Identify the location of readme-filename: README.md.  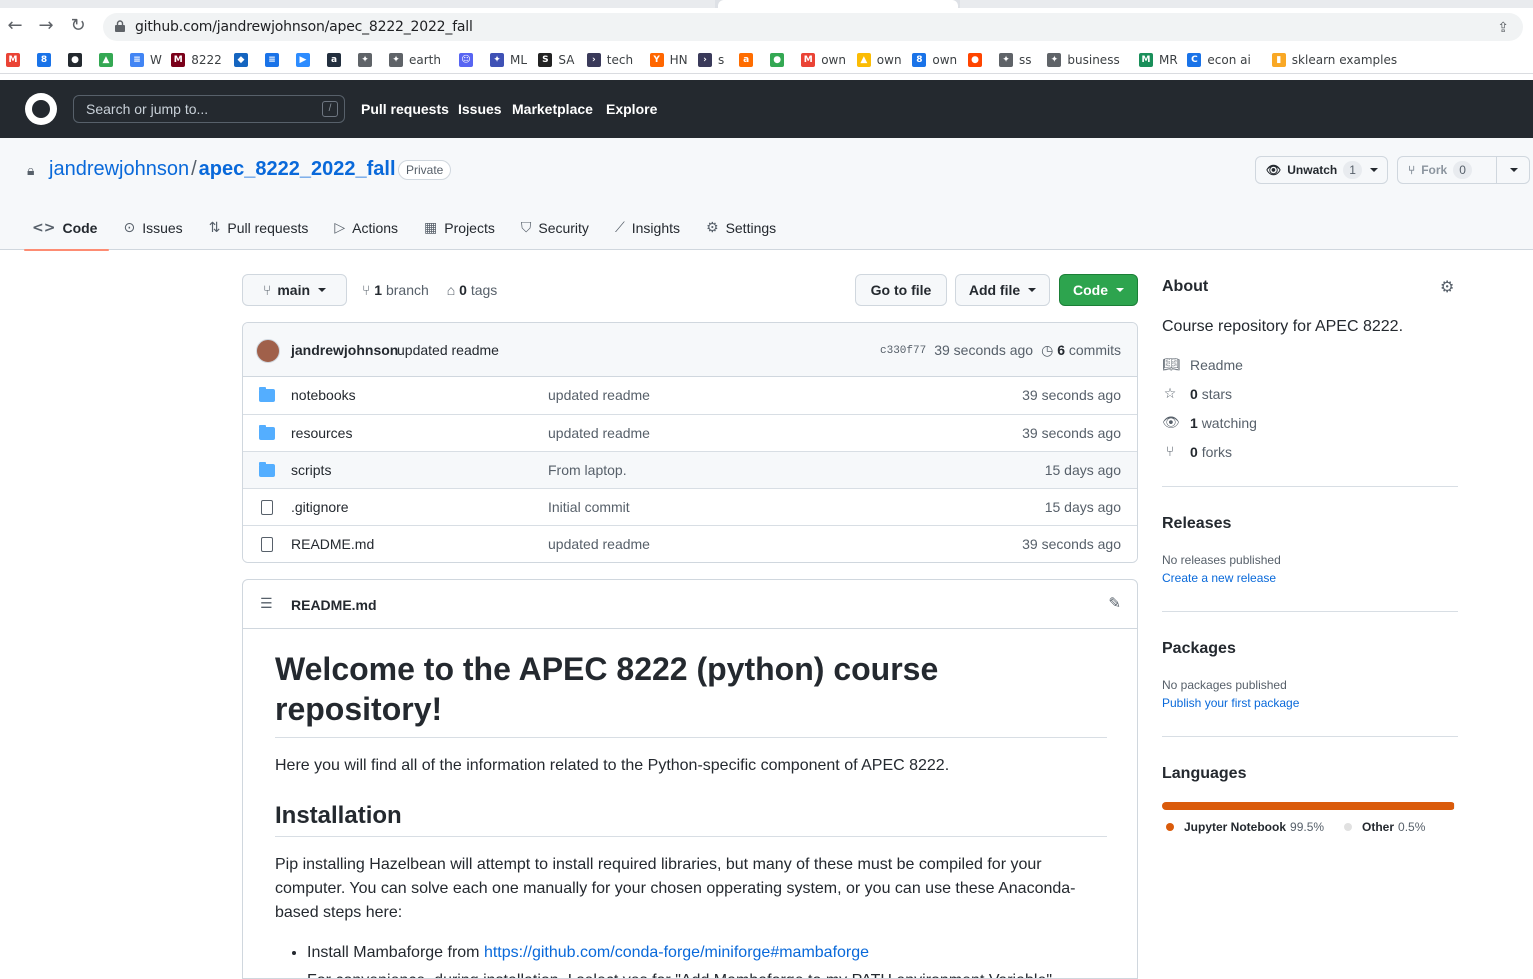
(334, 605).